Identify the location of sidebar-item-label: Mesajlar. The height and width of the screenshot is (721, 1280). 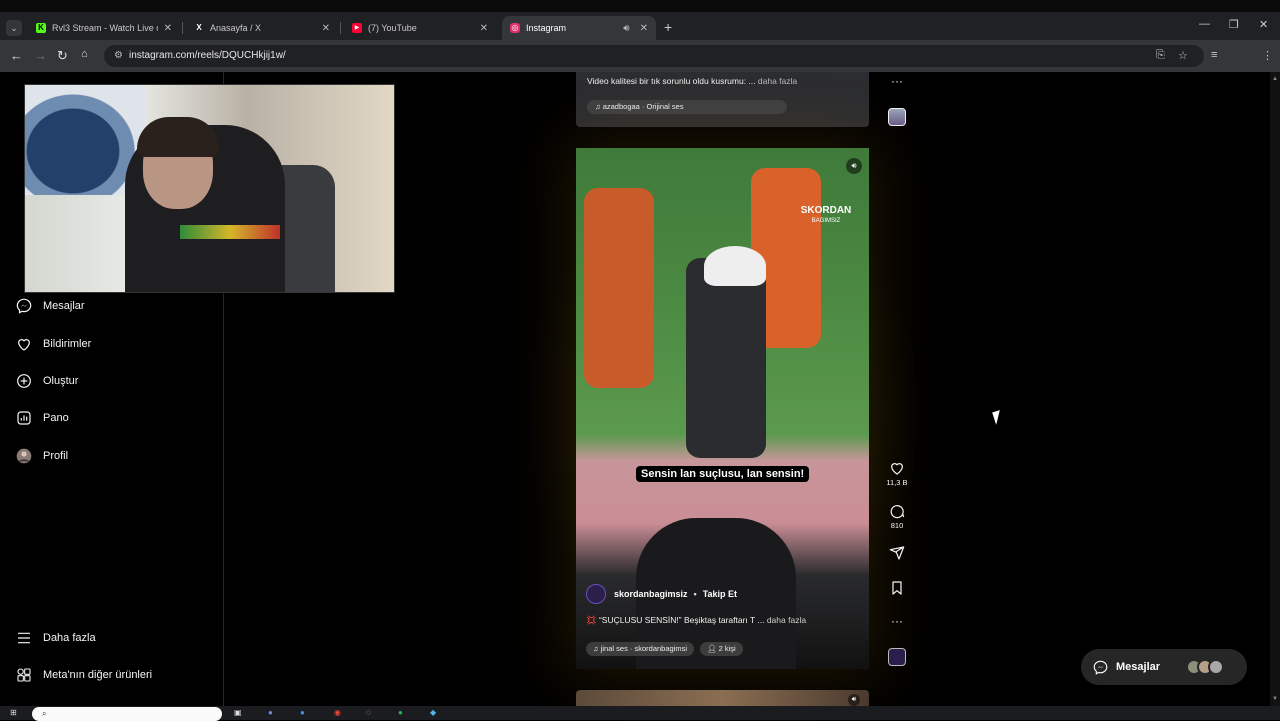
(64, 306).